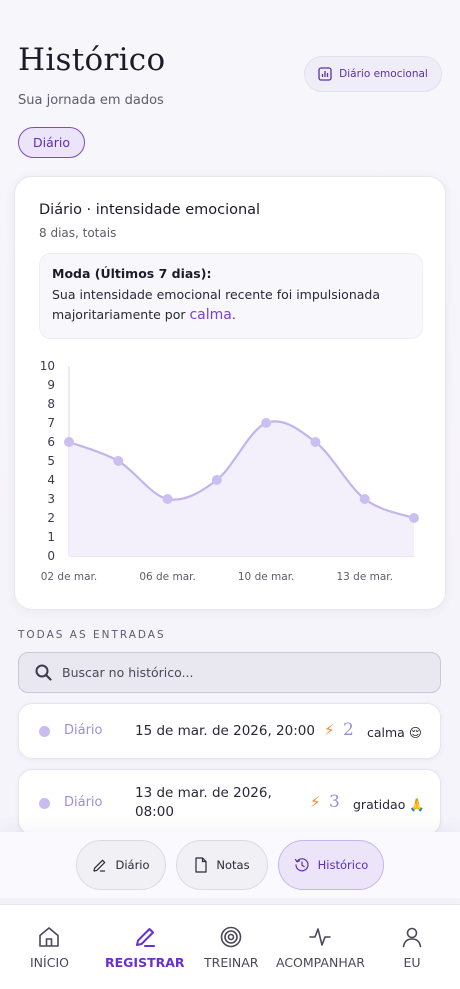 The height and width of the screenshot is (989, 460). I want to click on tab-inicio-label: INÍCIO, so click(49, 962).